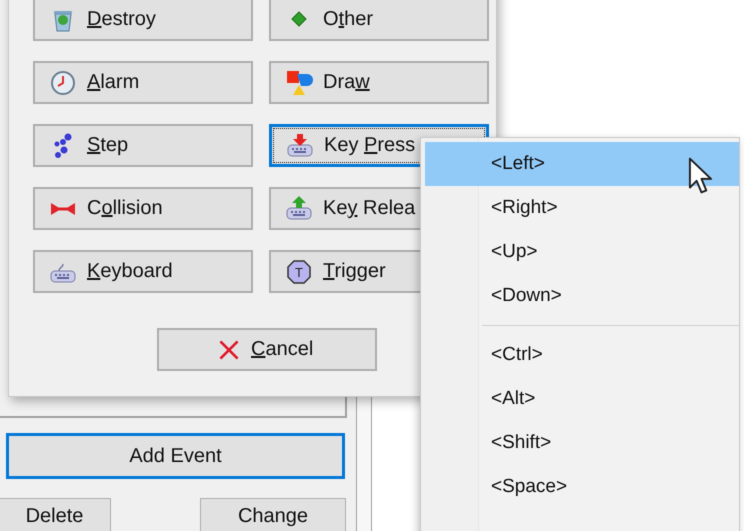  What do you see at coordinates (267, 349) in the screenshot?
I see `cancel-button: Cancel` at bounding box center [267, 349].